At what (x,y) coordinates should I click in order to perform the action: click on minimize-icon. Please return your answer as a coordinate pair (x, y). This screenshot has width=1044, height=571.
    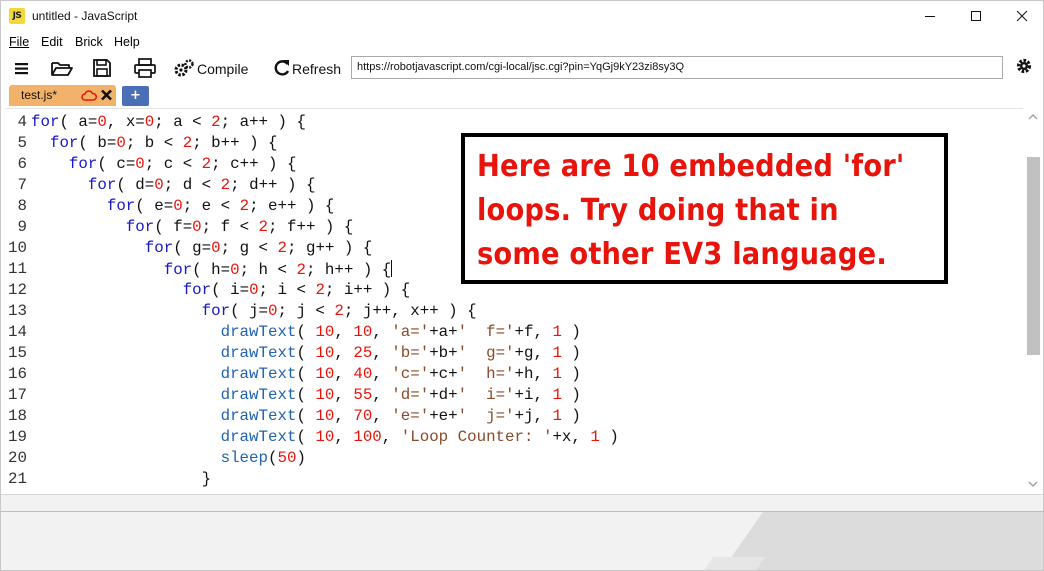
    Looking at the image, I should click on (930, 16).